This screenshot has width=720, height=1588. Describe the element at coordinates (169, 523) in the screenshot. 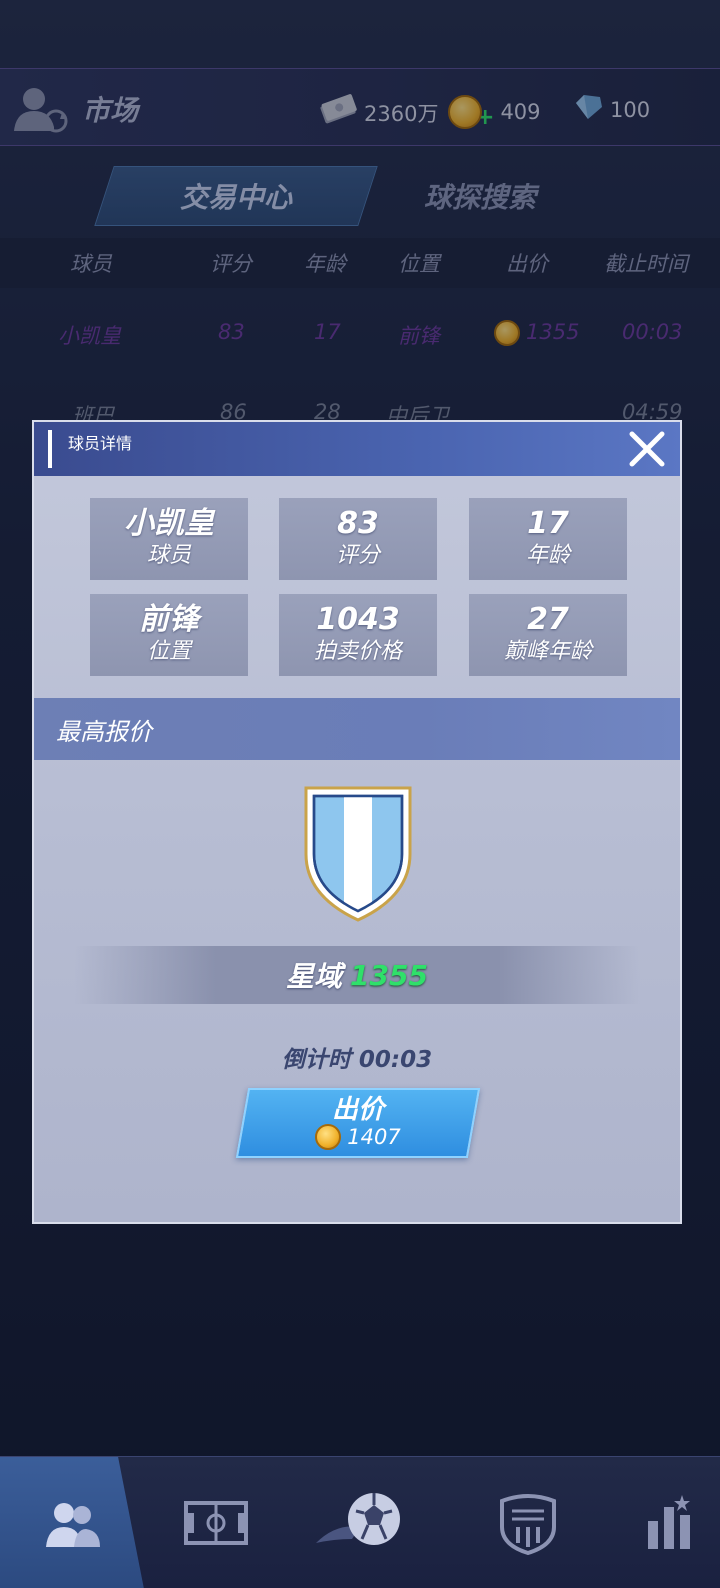

I see `stat-value: 小凯皇` at that location.